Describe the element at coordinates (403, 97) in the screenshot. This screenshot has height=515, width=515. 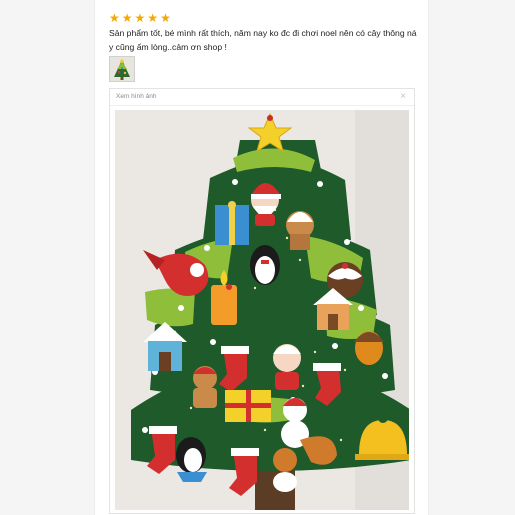
I see `close-icon: ×` at that location.